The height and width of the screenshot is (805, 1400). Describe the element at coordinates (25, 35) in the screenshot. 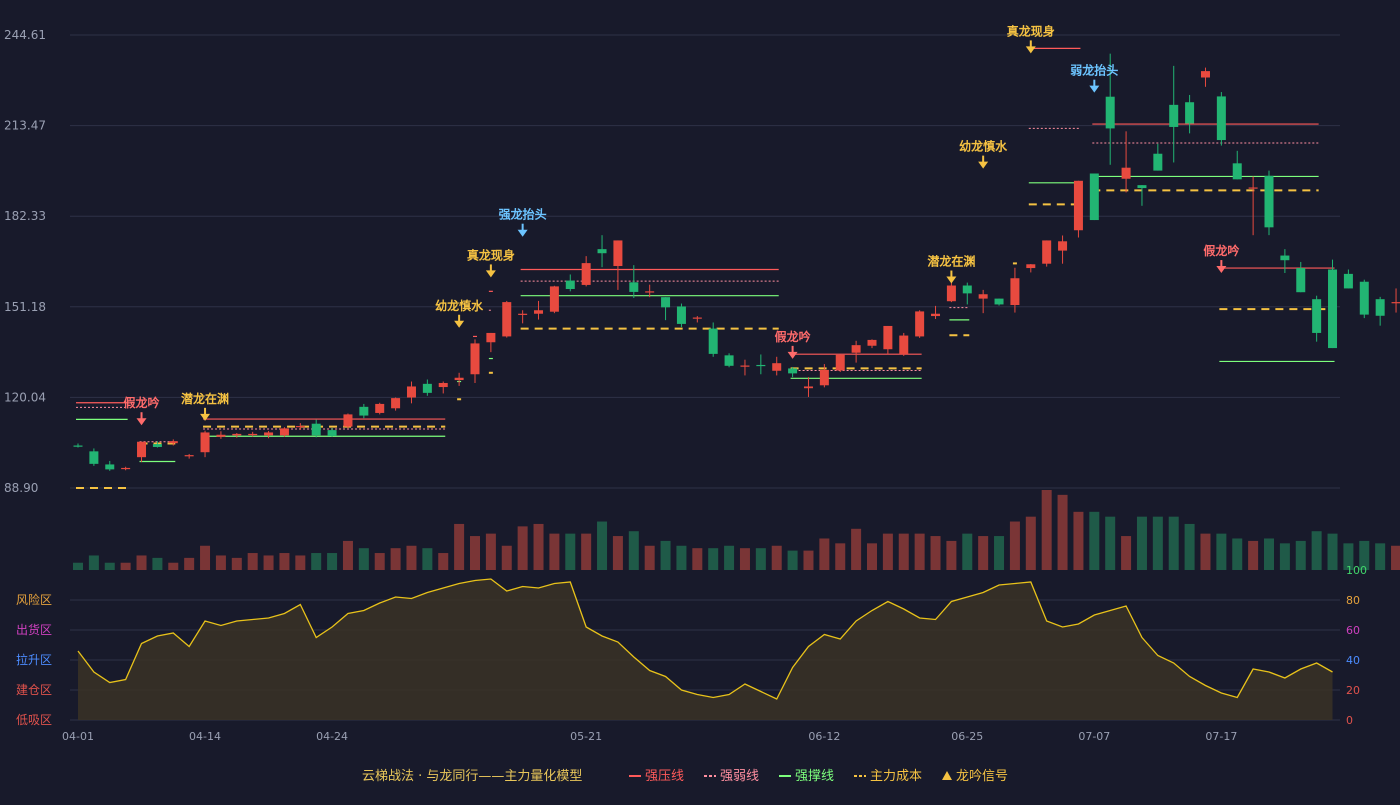

I see `price-tick-label: 244.61` at that location.